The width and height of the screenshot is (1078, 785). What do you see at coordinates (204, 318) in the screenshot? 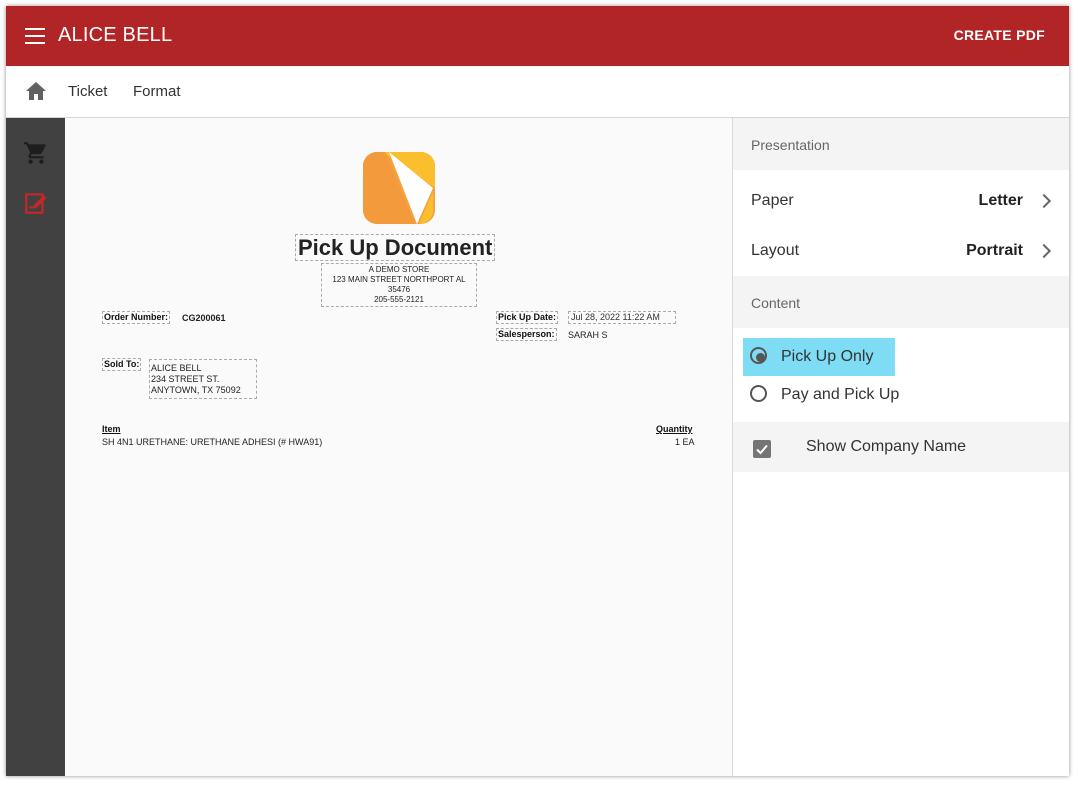
I see `order-number-value: CG200061` at bounding box center [204, 318].